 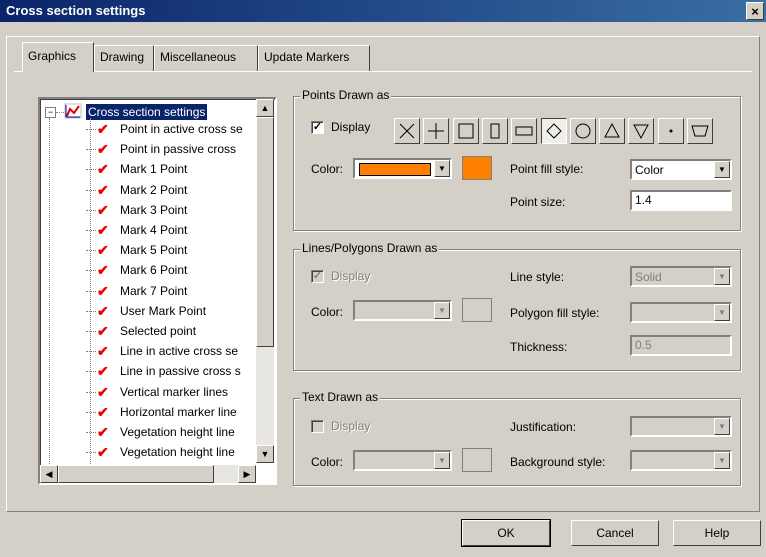 What do you see at coordinates (247, 474) in the screenshot?
I see `scroll-right-icon: ▶` at bounding box center [247, 474].